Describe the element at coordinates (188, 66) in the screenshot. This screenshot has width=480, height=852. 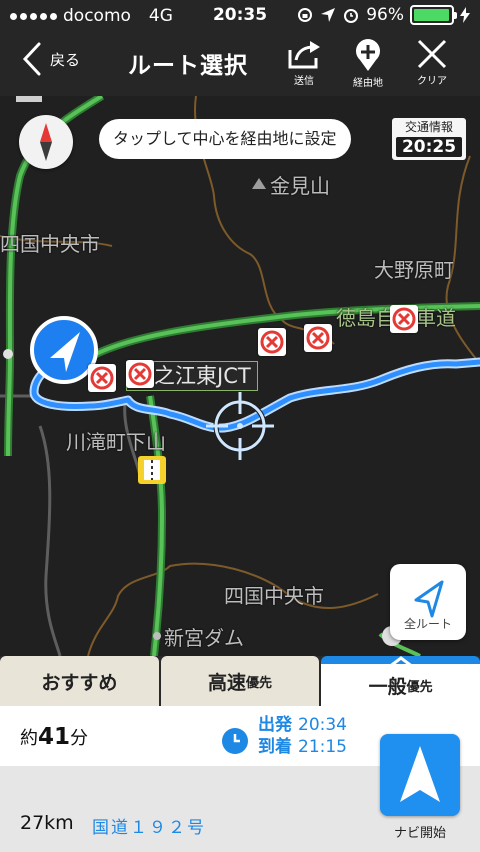
I see `page-title: ルート選択` at that location.